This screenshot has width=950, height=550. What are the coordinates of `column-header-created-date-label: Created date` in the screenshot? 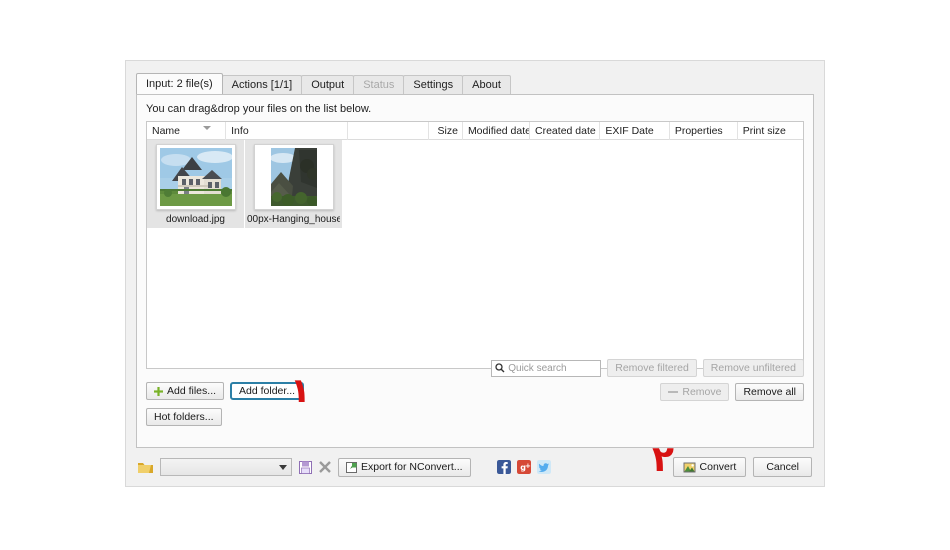 It's located at (565, 130).